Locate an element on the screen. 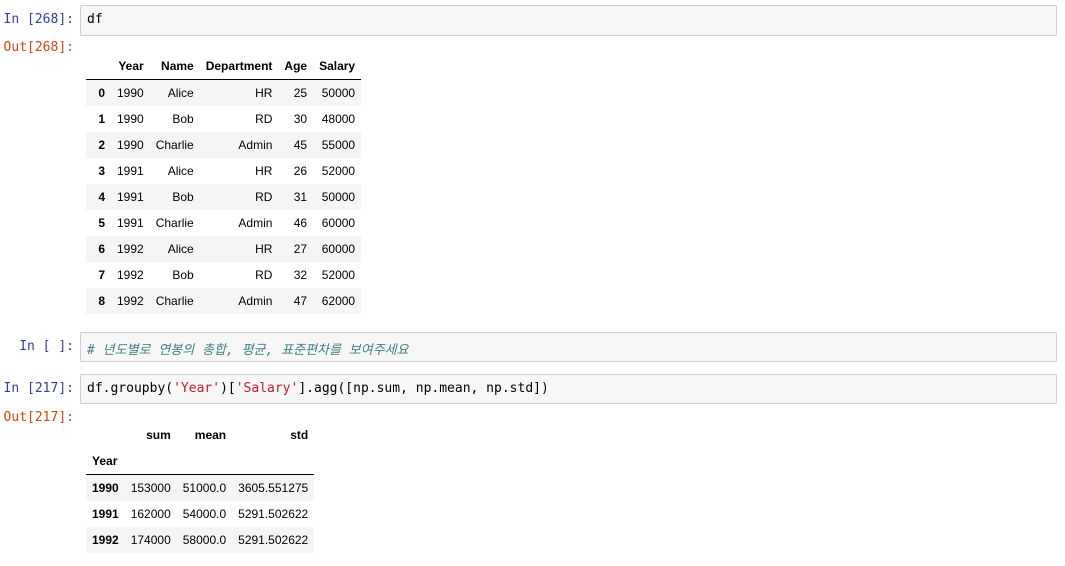 The width and height of the screenshot is (1065, 566). table-header: Name is located at coordinates (174, 66).